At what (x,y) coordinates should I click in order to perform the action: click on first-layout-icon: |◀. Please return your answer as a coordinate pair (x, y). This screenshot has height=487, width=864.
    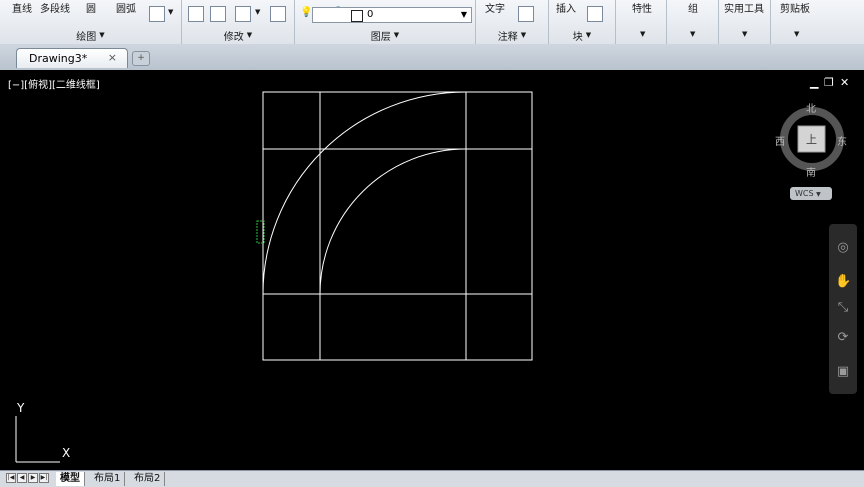
    Looking at the image, I should click on (11, 478).